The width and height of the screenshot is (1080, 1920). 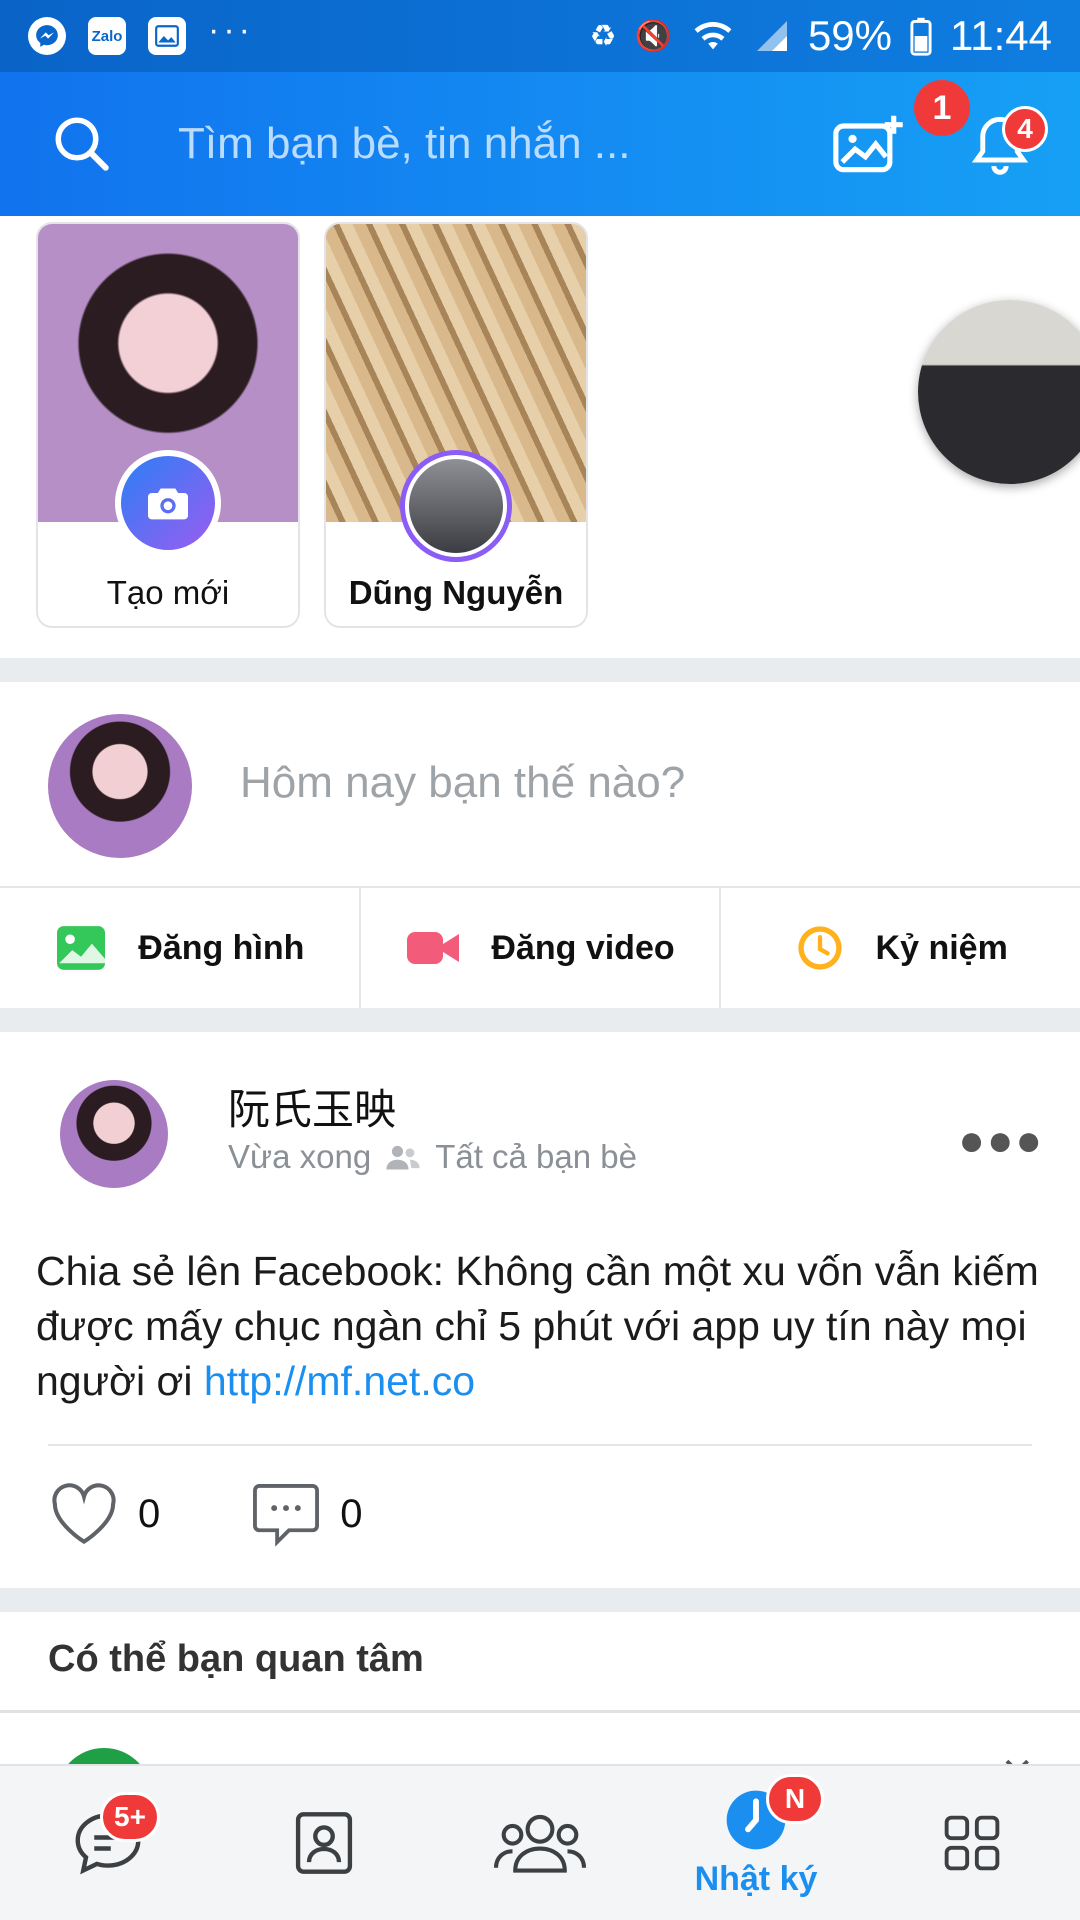 What do you see at coordinates (756, 1843) in the screenshot?
I see `nav-timeline: Nhật ký N` at bounding box center [756, 1843].